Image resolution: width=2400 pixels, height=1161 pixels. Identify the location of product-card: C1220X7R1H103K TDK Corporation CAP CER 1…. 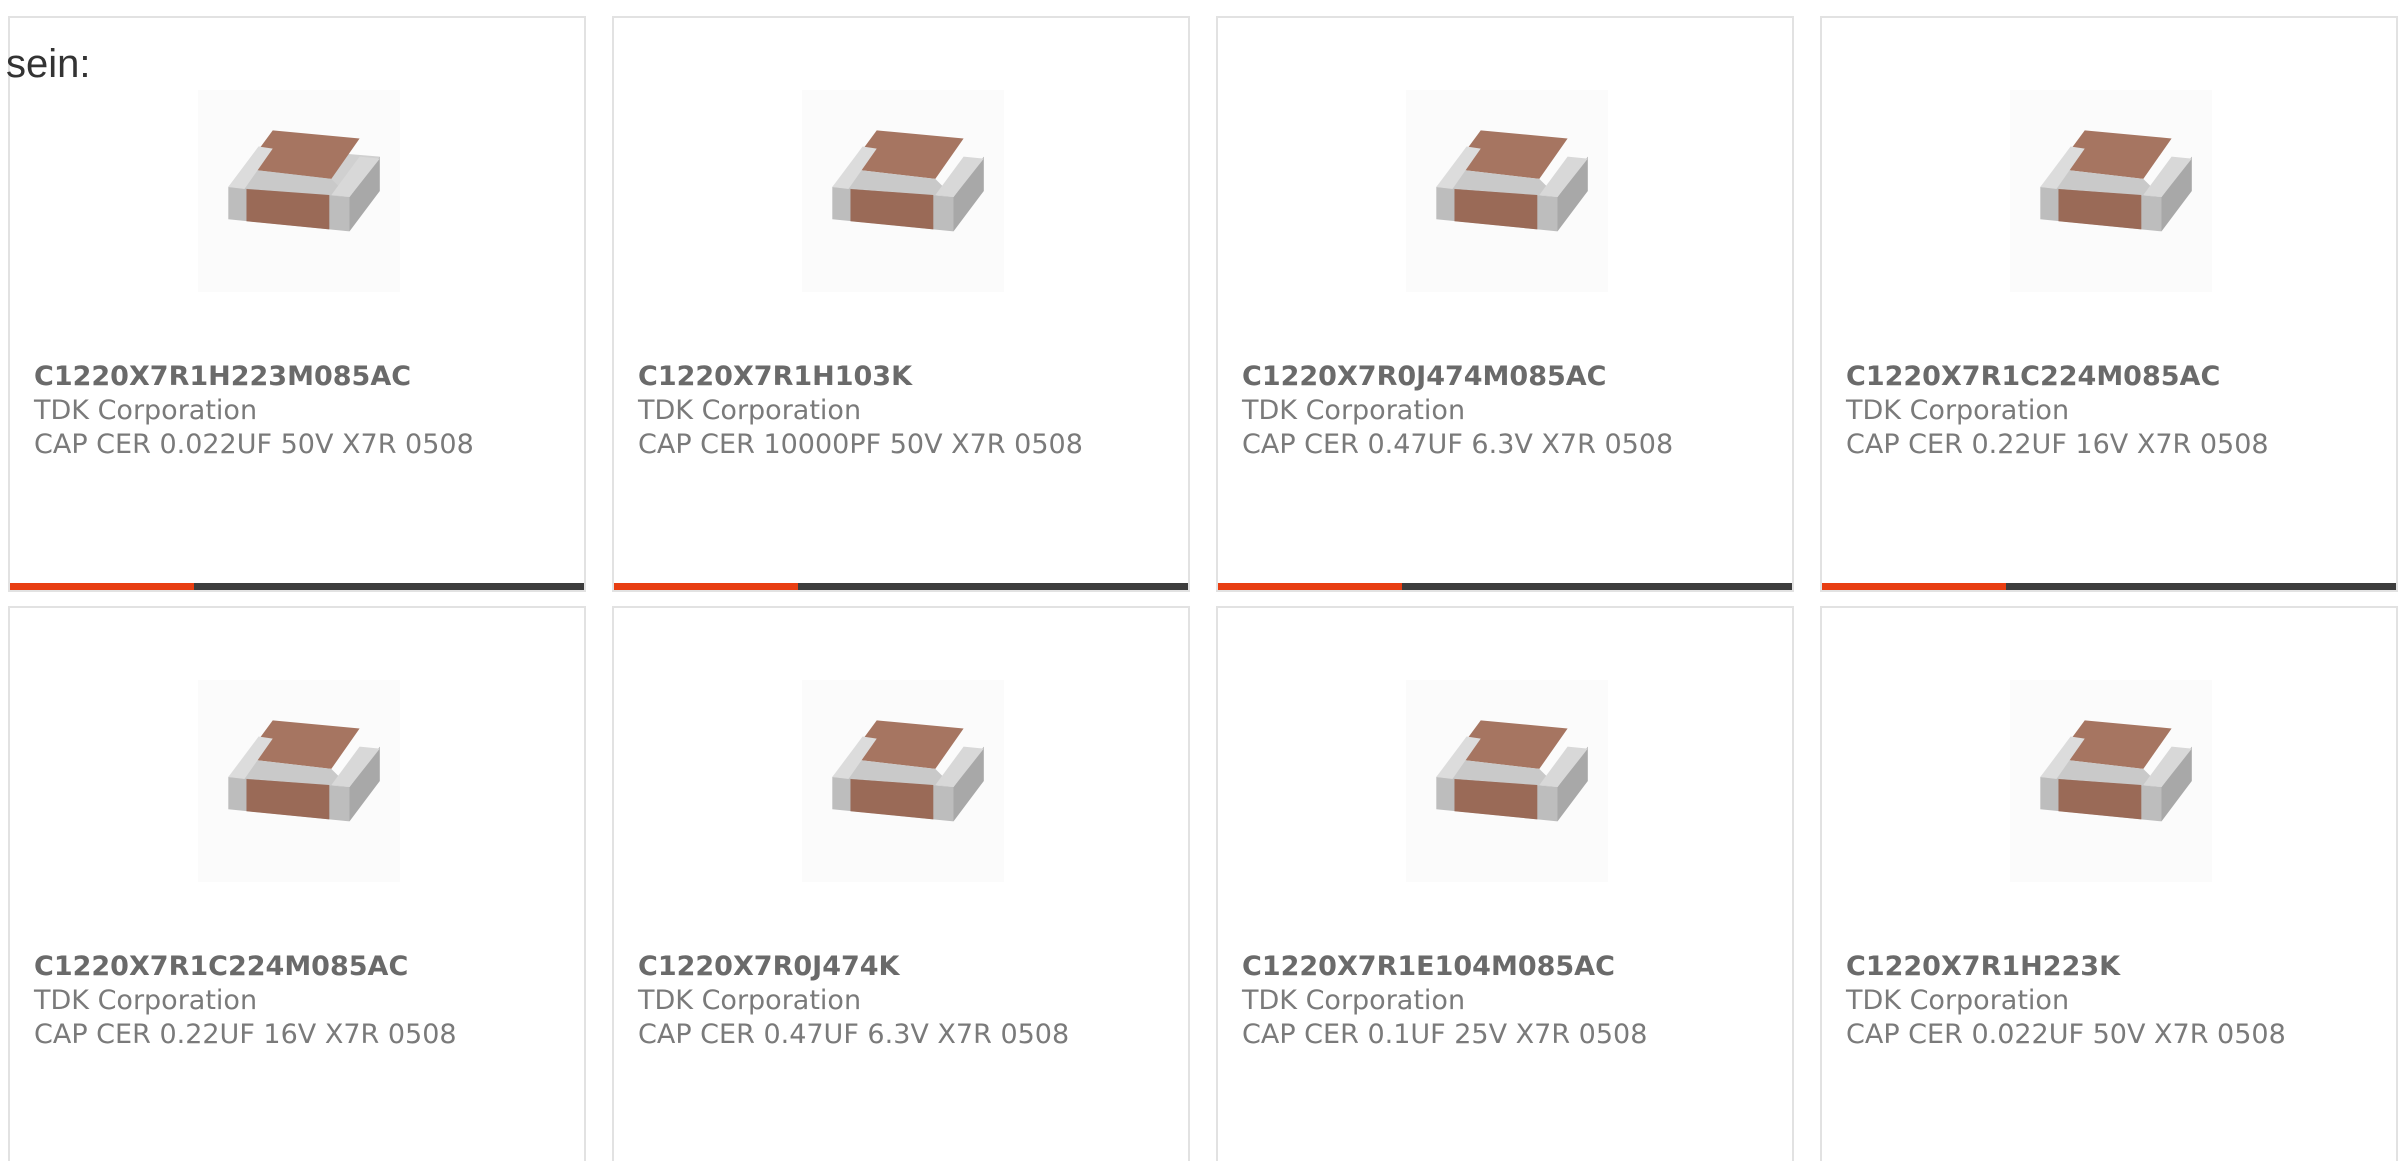
(901, 304).